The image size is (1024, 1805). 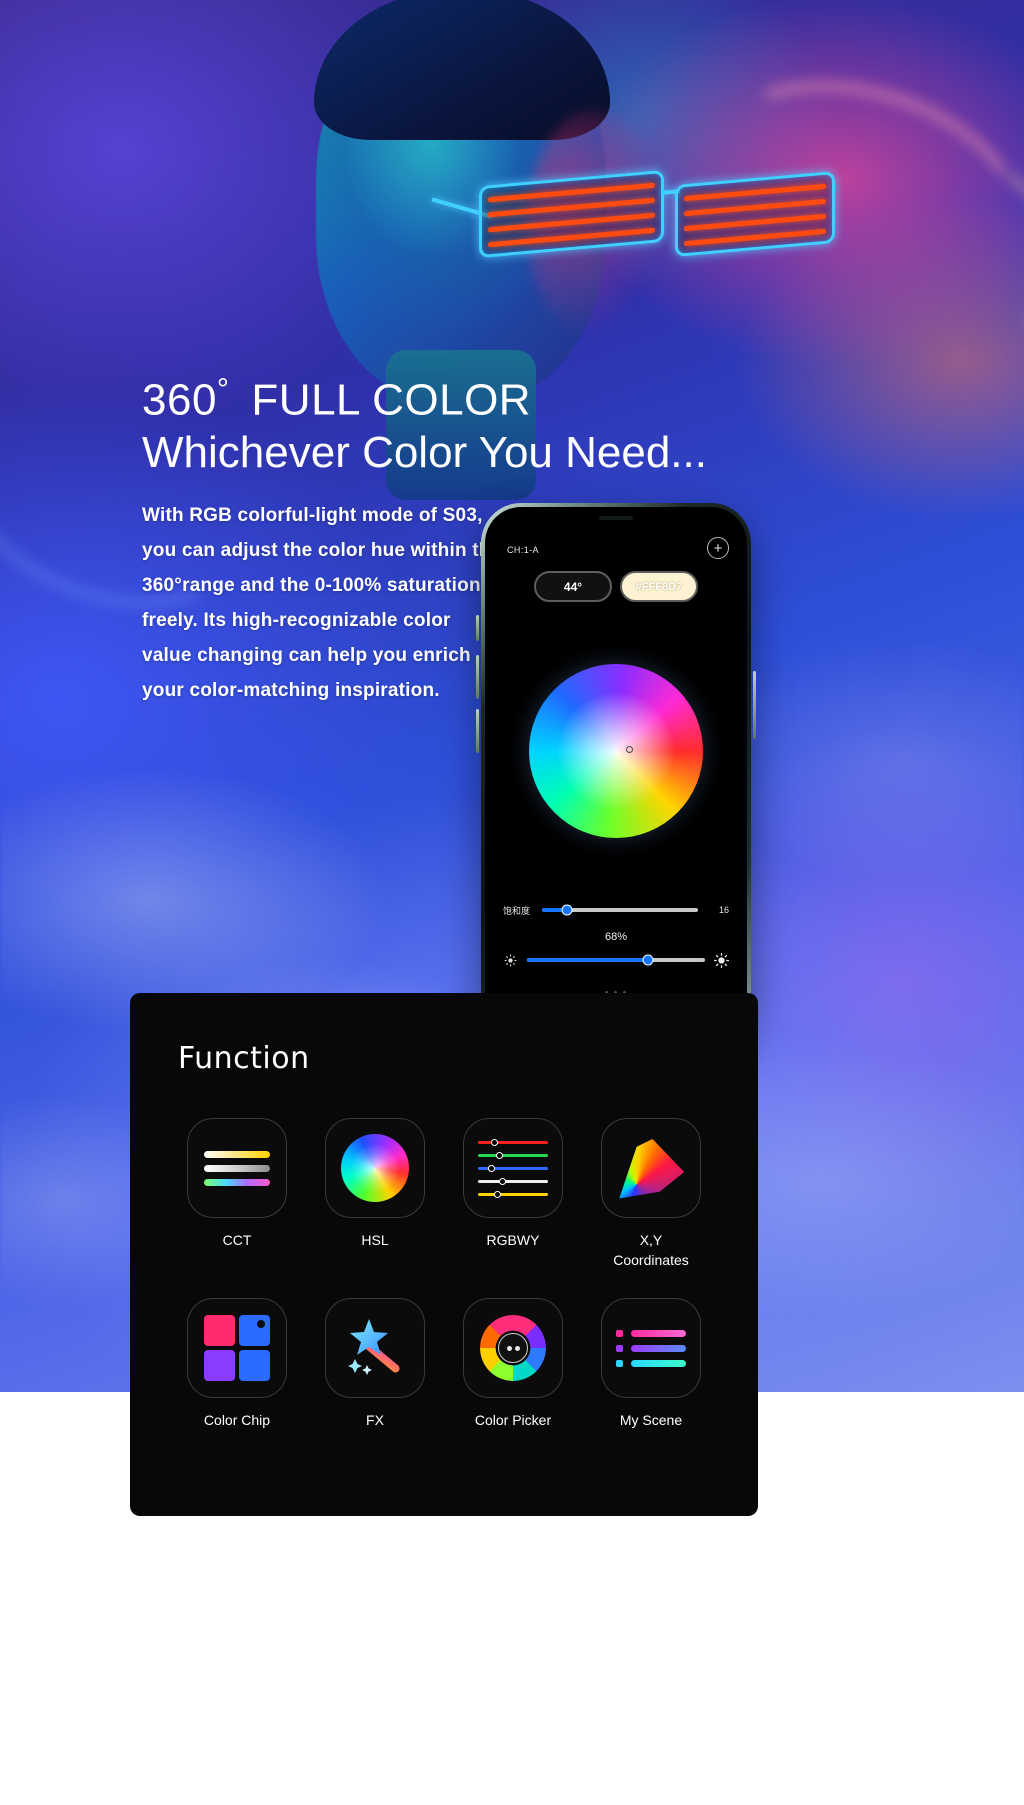 I want to click on xy-coordinates-tile, so click(x=651, y=1168).